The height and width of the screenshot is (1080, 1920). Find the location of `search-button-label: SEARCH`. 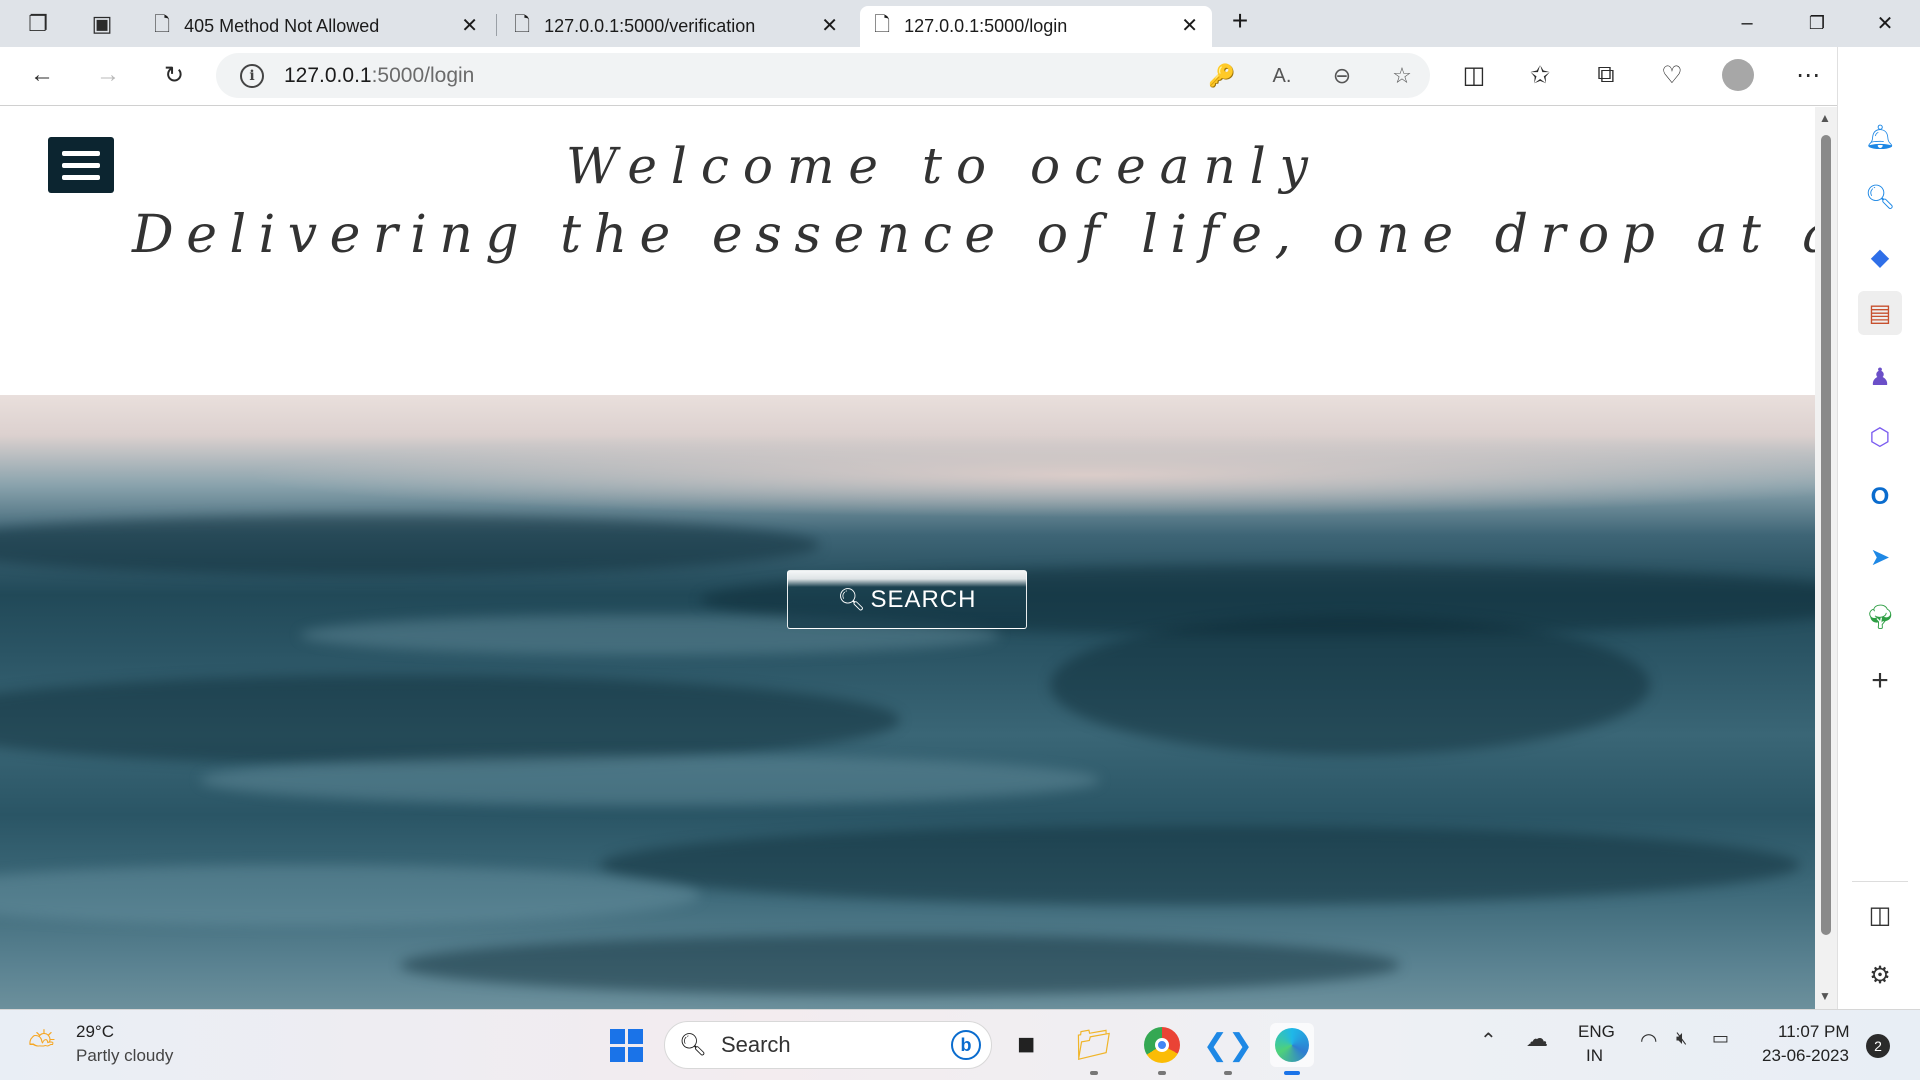

search-button-label: SEARCH is located at coordinates (923, 599).